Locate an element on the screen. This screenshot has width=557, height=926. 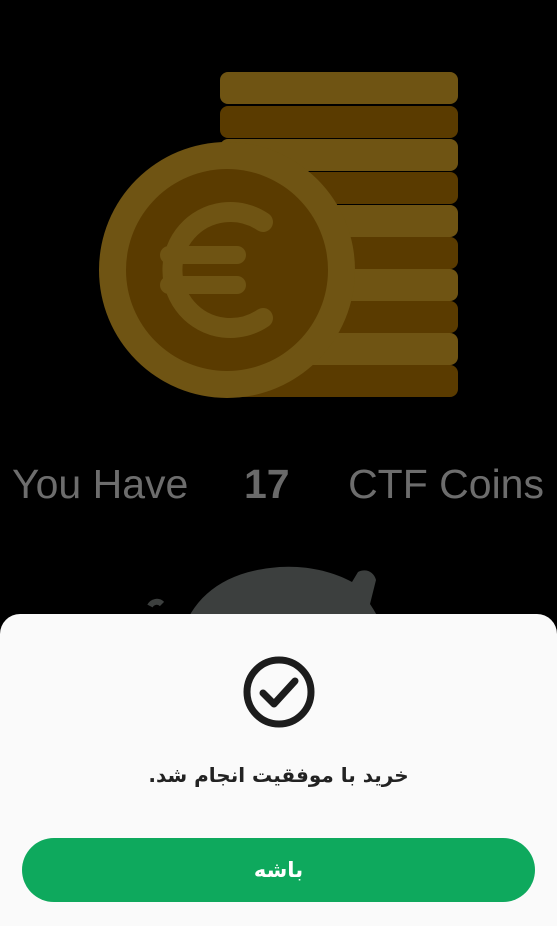
balance-suffix: CTF Coins is located at coordinates (446, 484).